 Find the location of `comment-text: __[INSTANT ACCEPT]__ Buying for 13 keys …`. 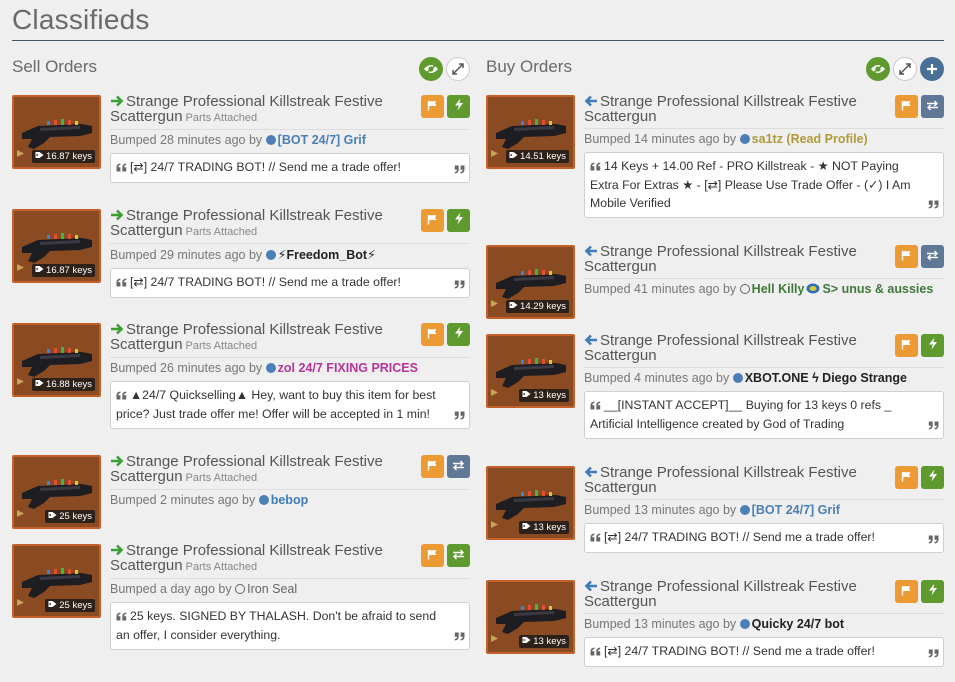

comment-text: __[INSTANT ACCEPT]__ Buying for 13 keys … is located at coordinates (741, 414).